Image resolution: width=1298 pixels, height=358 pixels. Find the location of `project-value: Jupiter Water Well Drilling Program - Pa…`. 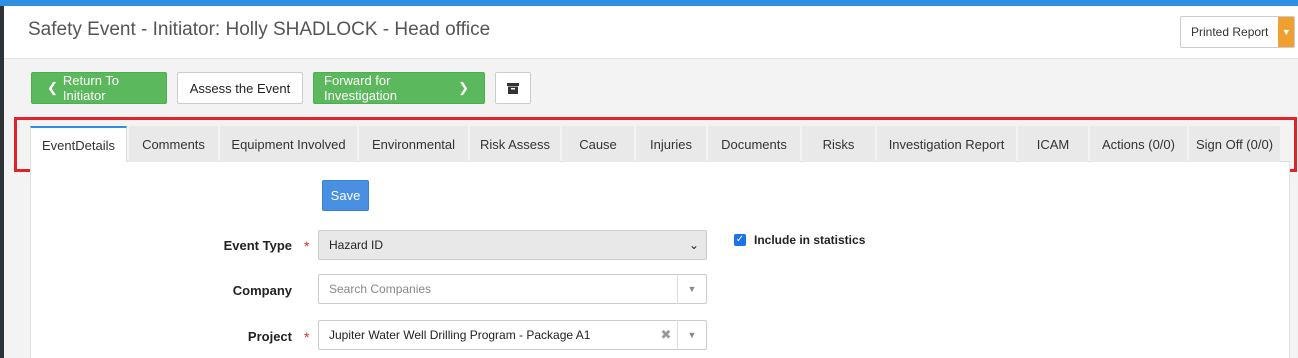

project-value: Jupiter Water Well Drilling Program - Pa… is located at coordinates (460, 335).